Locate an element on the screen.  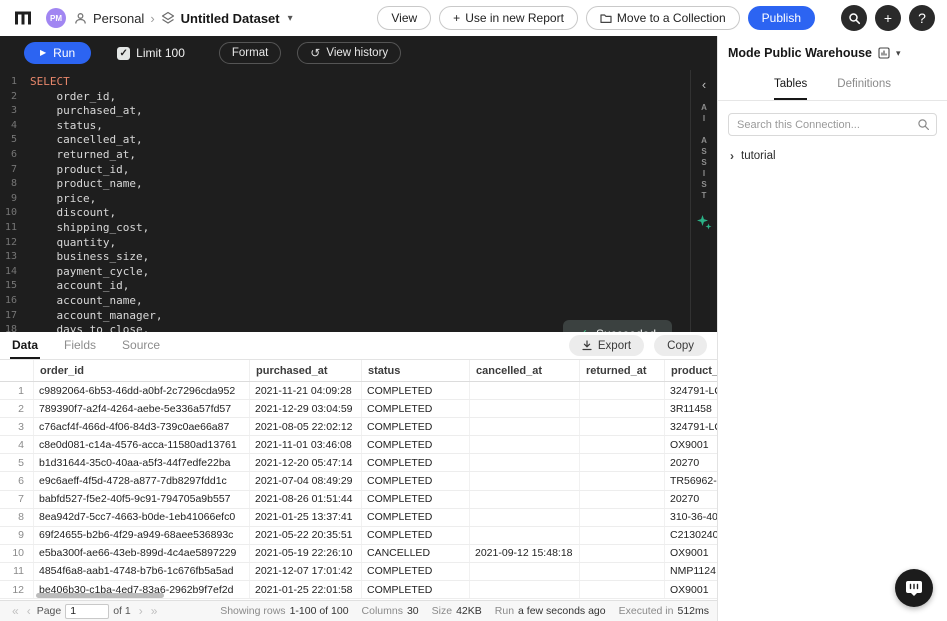
workspace-link: Personal is located at coordinates (118, 18).